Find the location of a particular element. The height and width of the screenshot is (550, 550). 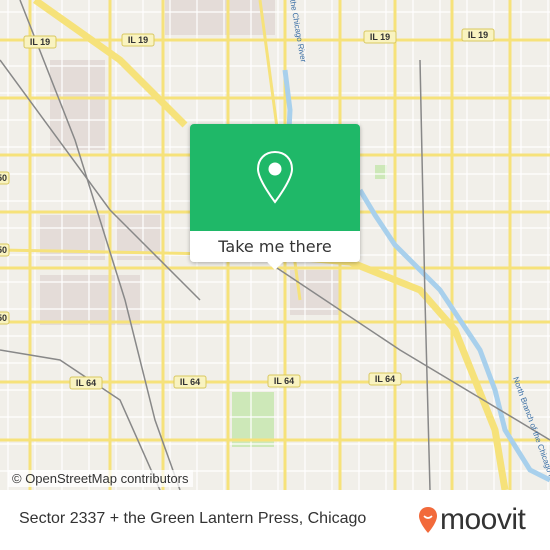

popup-pointer is located at coordinates (275, 266).